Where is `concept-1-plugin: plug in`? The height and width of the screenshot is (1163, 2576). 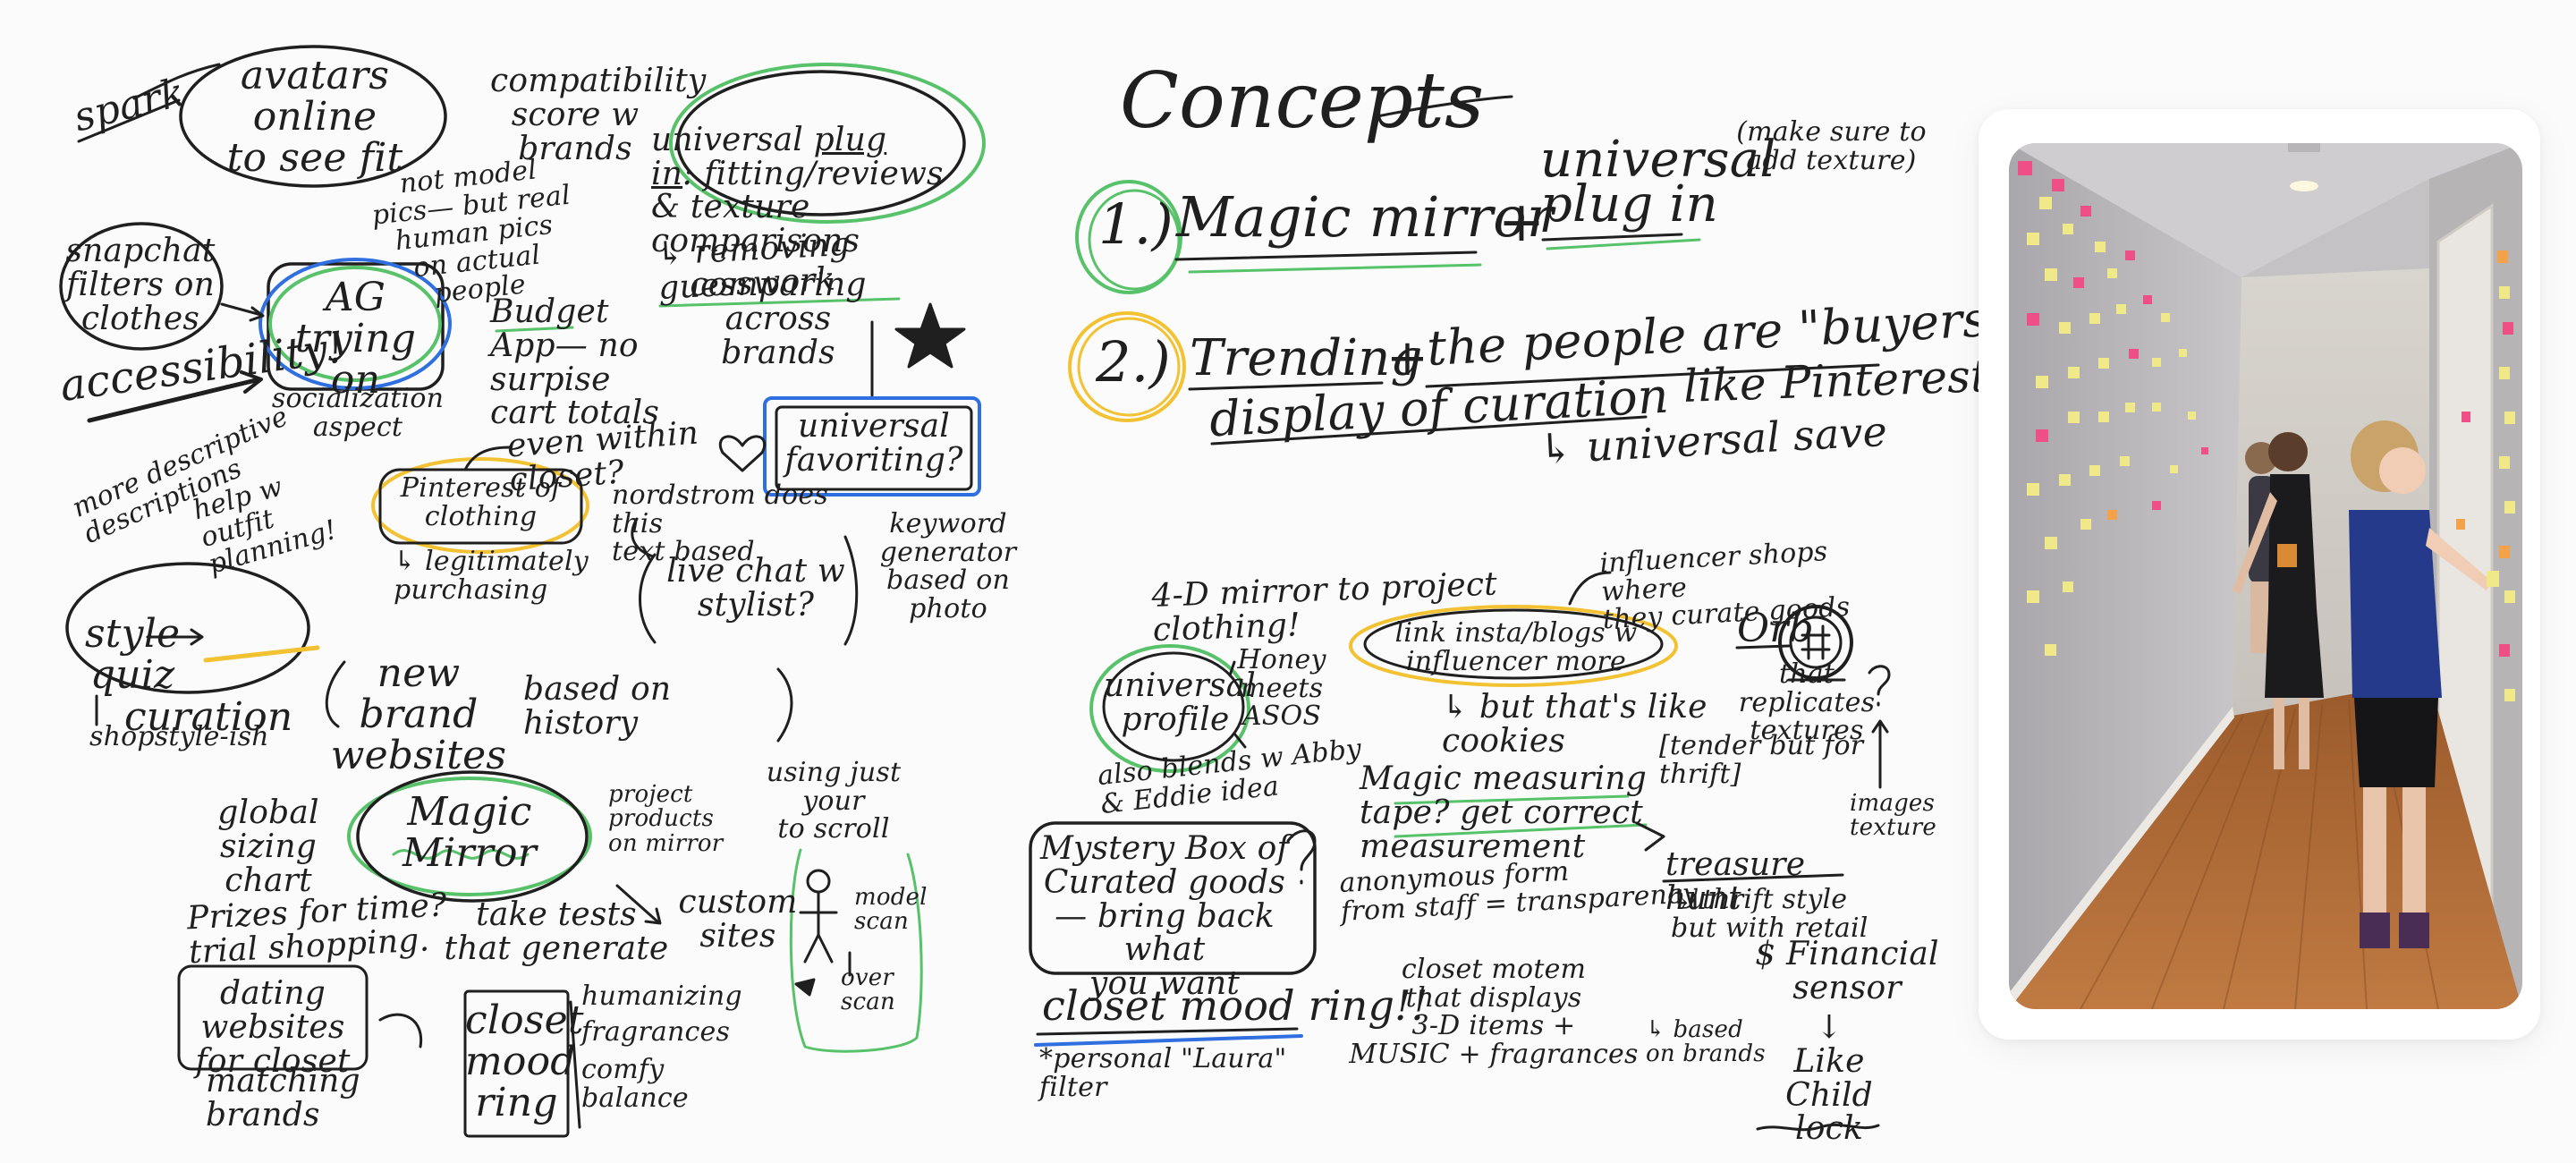
concept-1-plugin: plug in is located at coordinates (1629, 204).